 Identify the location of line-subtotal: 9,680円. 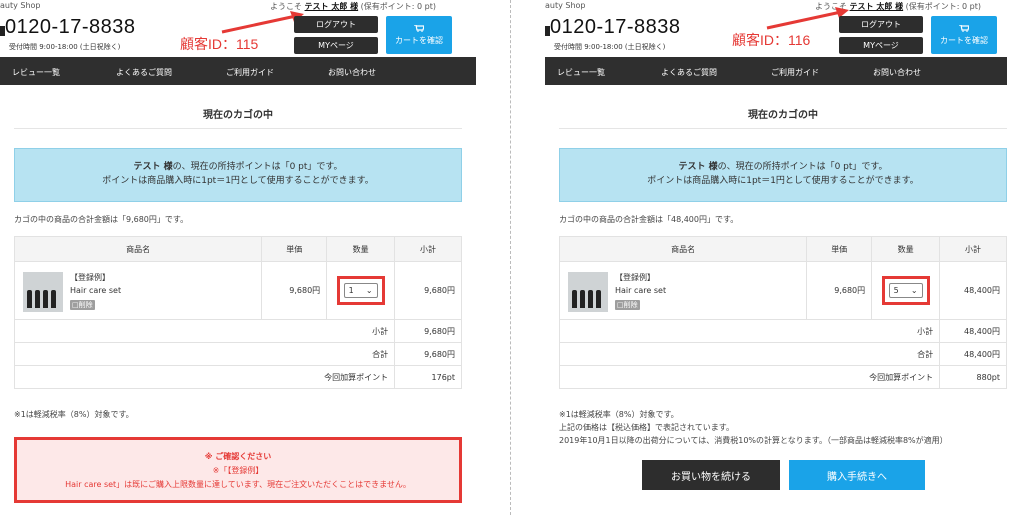
(428, 290).